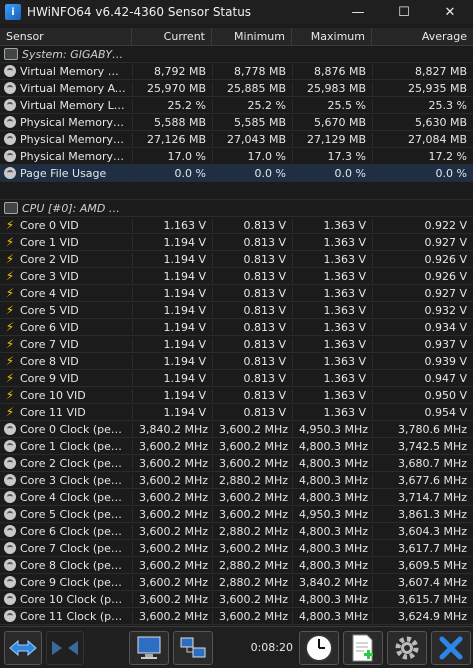  Describe the element at coordinates (236, 412) in the screenshot. I see `table-row: ⚡ Core 11 VID 1.194 V 0.813 V 1.363 V 0.954 V` at that location.